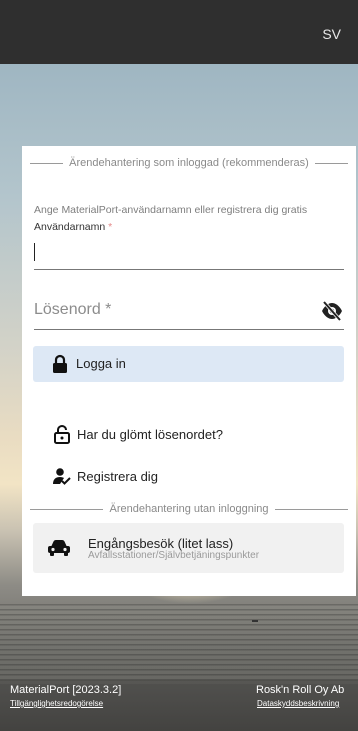 This screenshot has height=731, width=358. Describe the element at coordinates (189, 329) in the screenshot. I see `password-underline` at that location.